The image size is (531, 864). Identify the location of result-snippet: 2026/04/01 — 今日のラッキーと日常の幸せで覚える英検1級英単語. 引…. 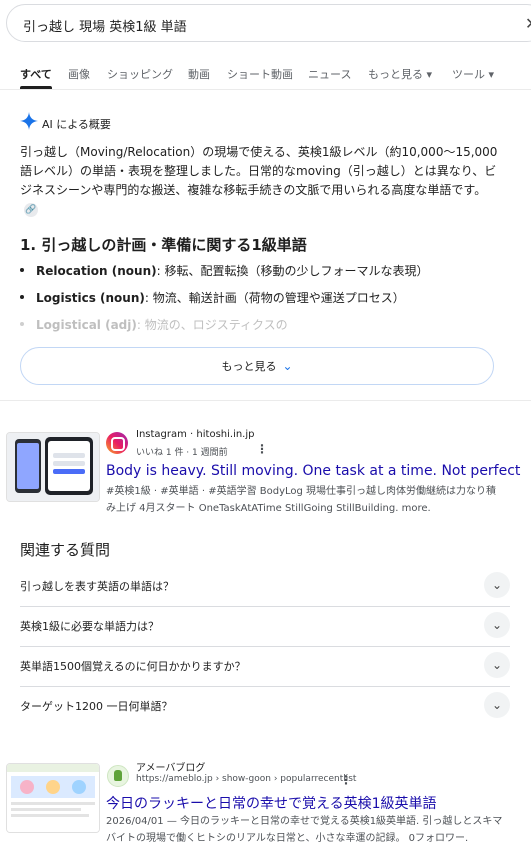
(304, 830).